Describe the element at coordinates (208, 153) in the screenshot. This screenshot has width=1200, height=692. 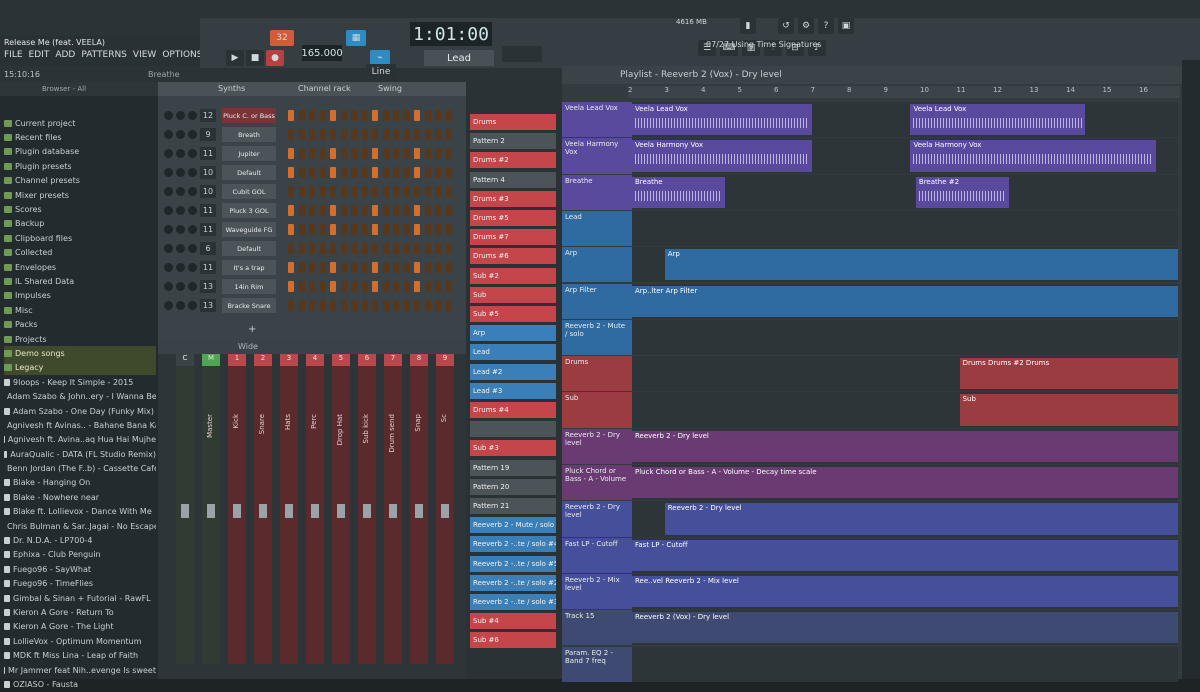
I see `channel-mixer-track: 11` at that location.